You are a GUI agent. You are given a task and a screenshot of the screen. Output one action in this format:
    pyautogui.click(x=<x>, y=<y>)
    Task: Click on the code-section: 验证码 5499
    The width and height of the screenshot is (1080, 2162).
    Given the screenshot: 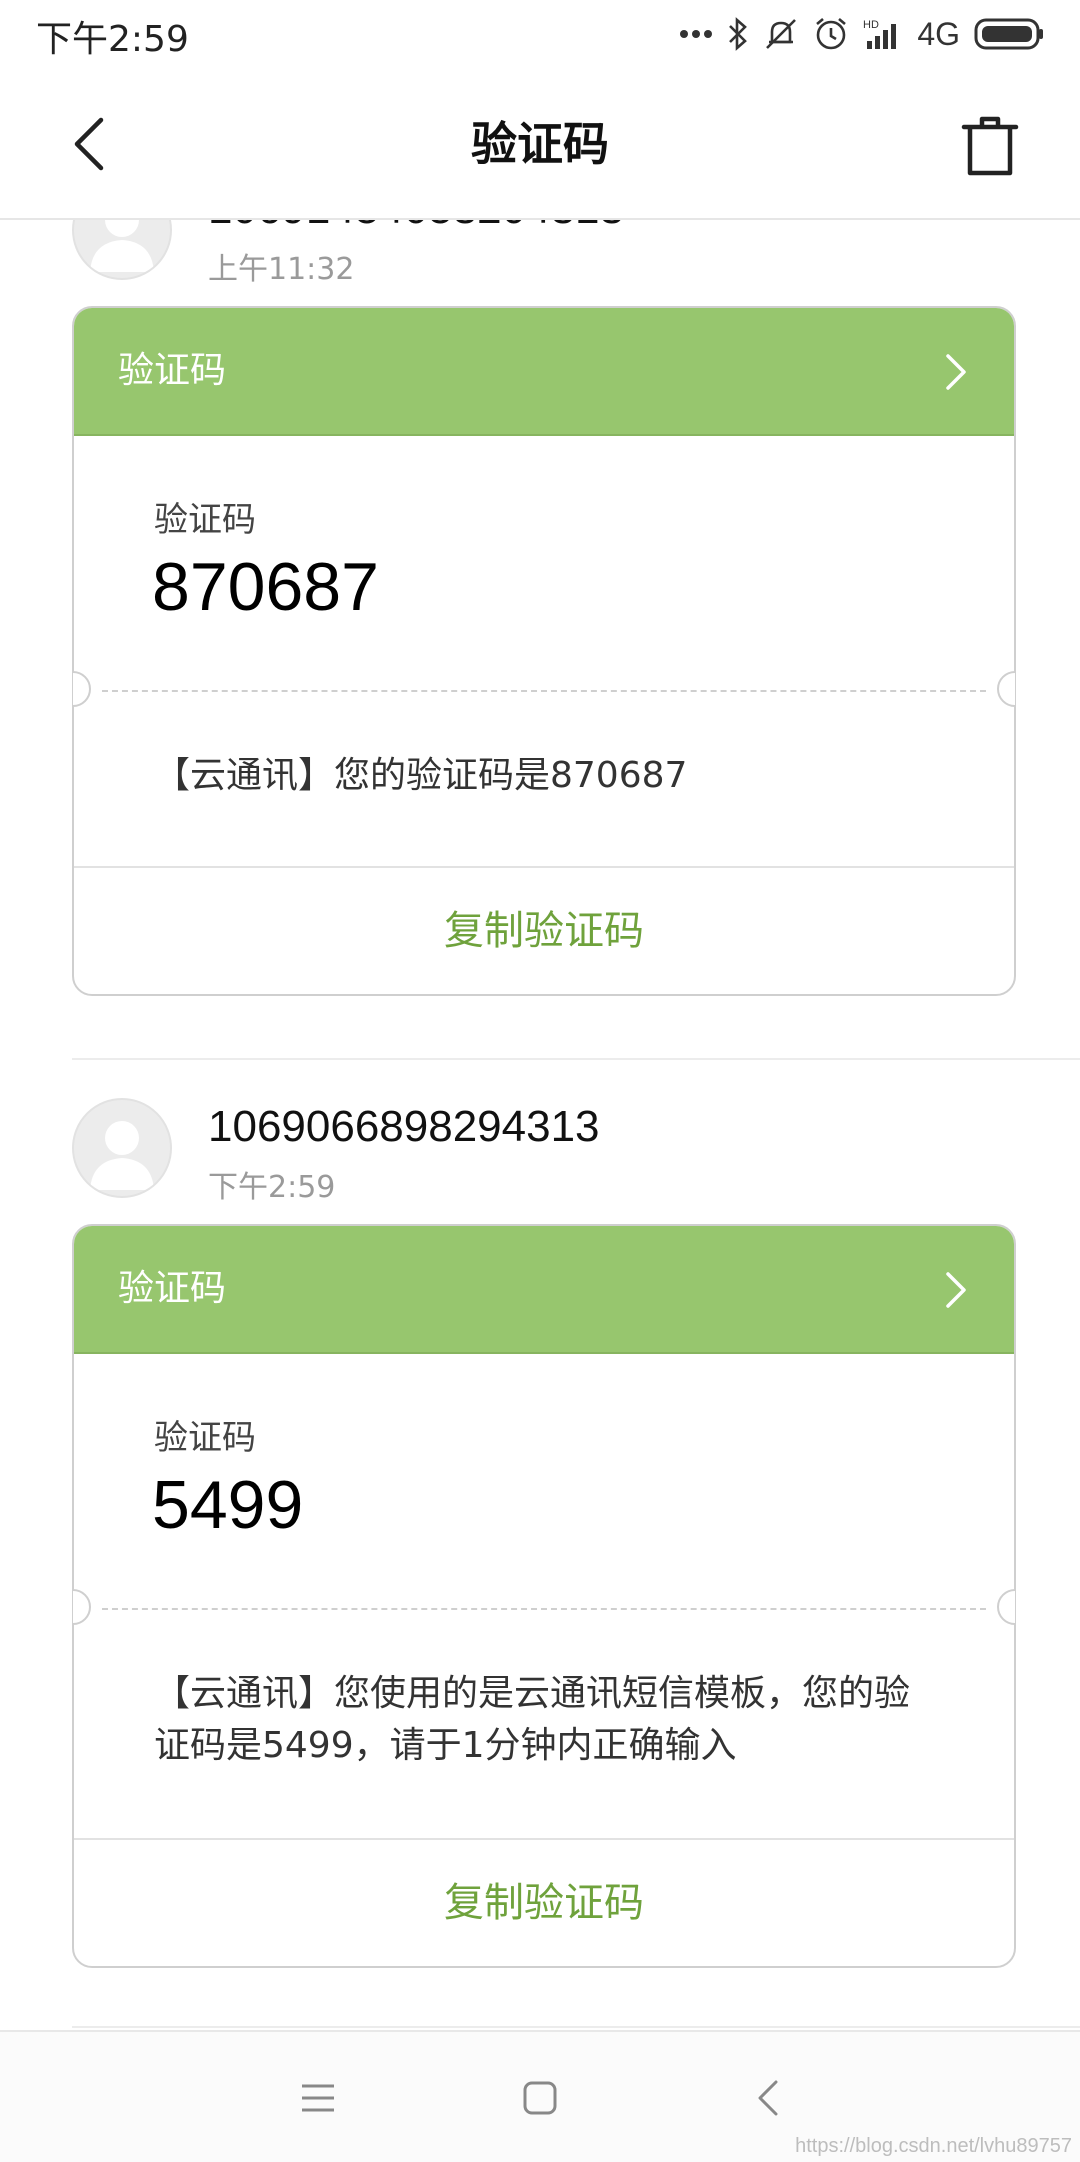 What is the action you would take?
    pyautogui.click(x=544, y=1481)
    